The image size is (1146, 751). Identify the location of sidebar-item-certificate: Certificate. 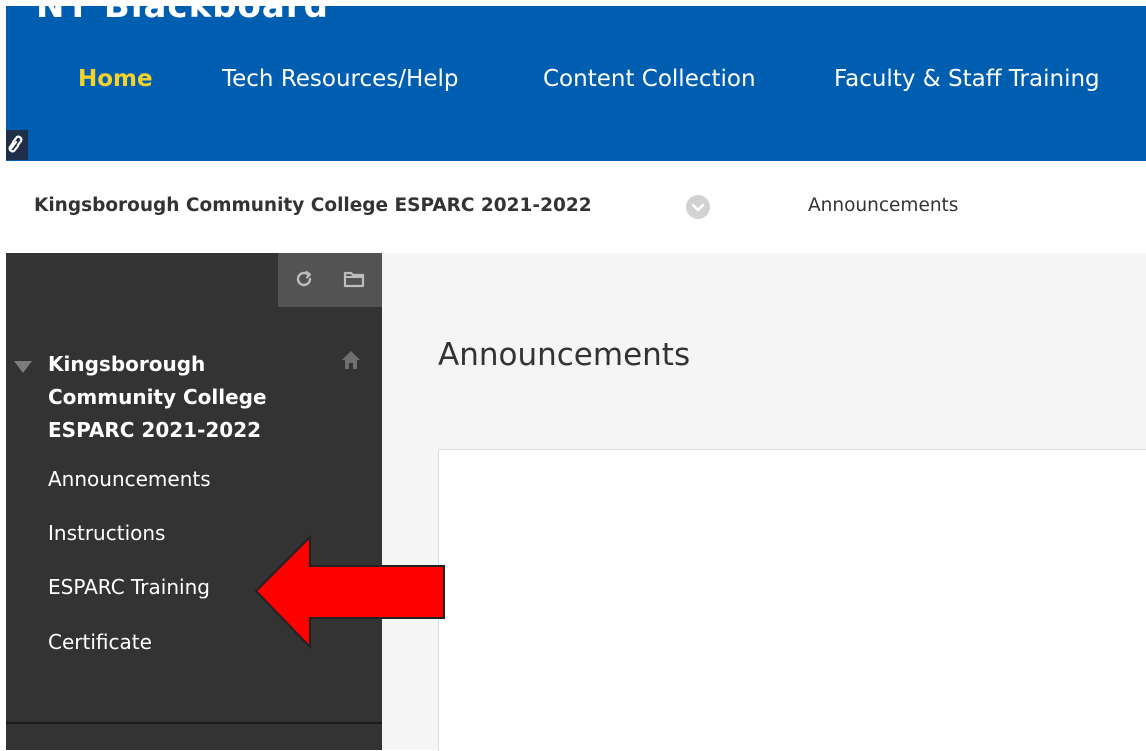
(100, 642).